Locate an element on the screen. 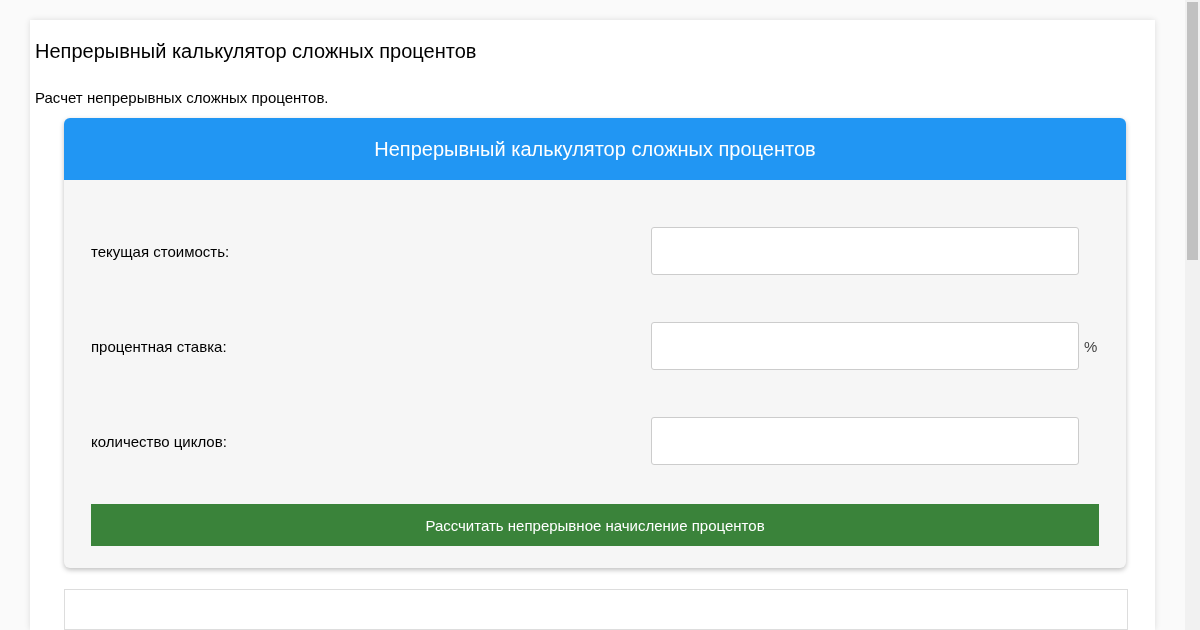 The height and width of the screenshot is (630, 1200). calculator-header: Непрерывный калькулятор сложных процентов is located at coordinates (595, 149).